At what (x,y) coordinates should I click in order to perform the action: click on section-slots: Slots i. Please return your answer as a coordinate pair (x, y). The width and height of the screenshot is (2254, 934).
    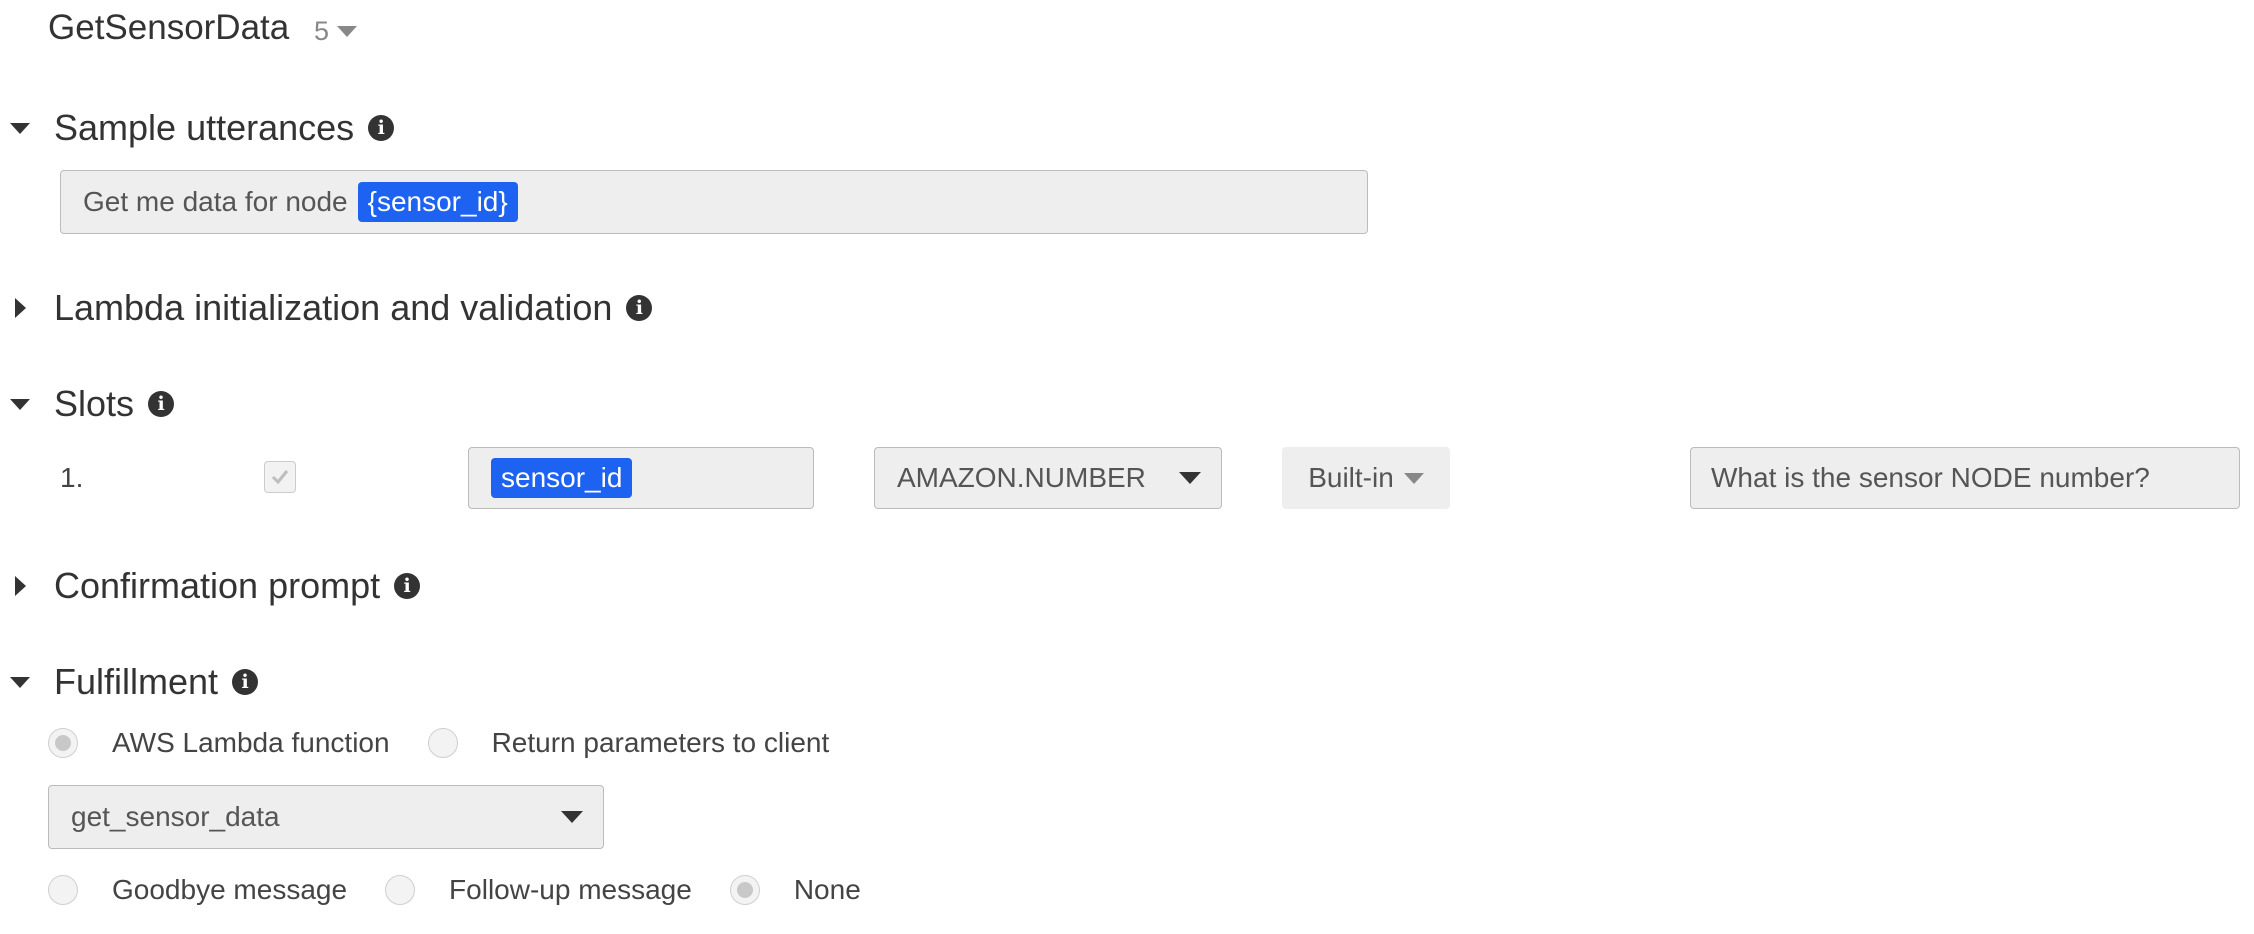
    Looking at the image, I should click on (87, 404).